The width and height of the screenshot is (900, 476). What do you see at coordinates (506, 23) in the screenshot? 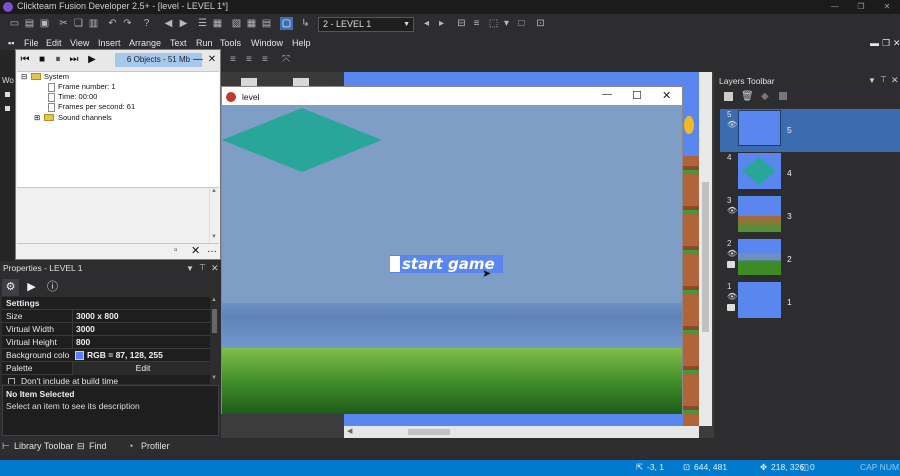
I see `dropdown-icon: ▾` at bounding box center [506, 23].